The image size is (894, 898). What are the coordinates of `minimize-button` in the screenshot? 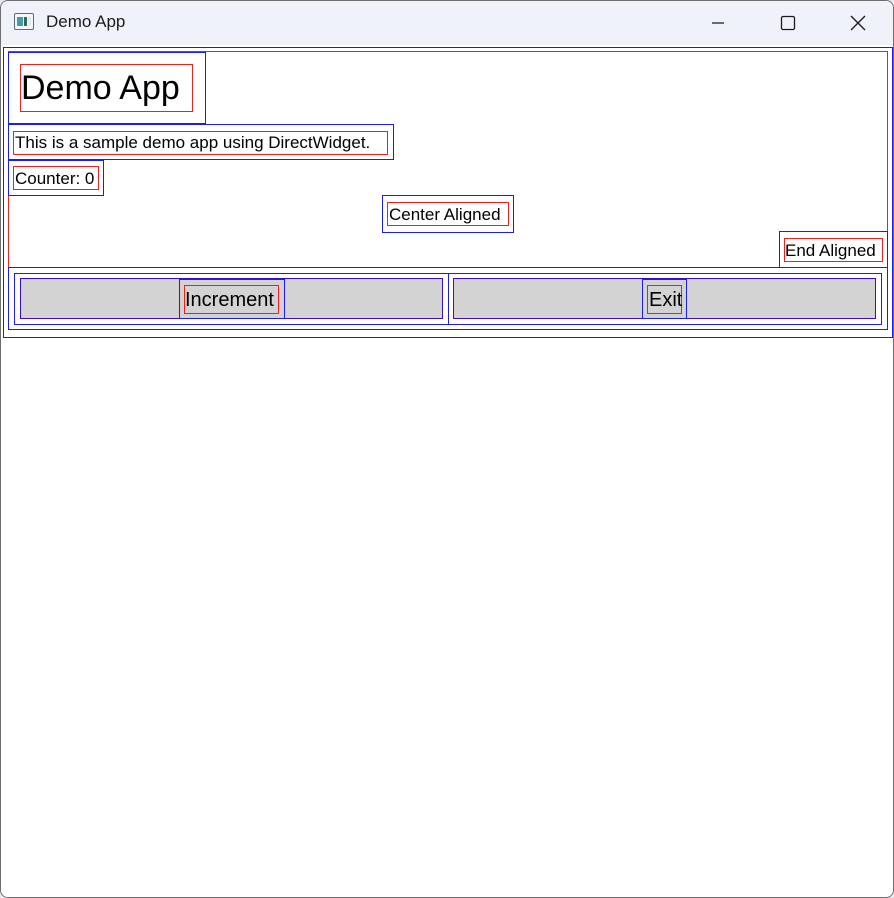 It's located at (718, 23).